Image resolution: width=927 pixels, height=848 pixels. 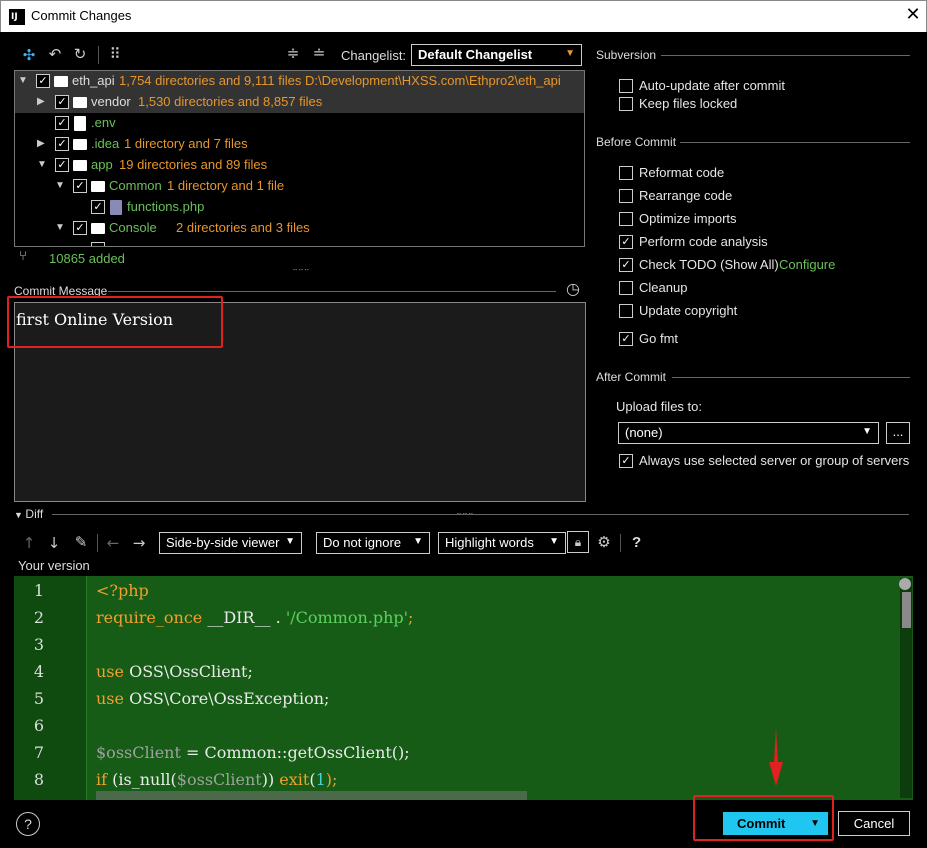 What do you see at coordinates (759, 312) in the screenshot?
I see `update-copyright-option: Update copyright` at bounding box center [759, 312].